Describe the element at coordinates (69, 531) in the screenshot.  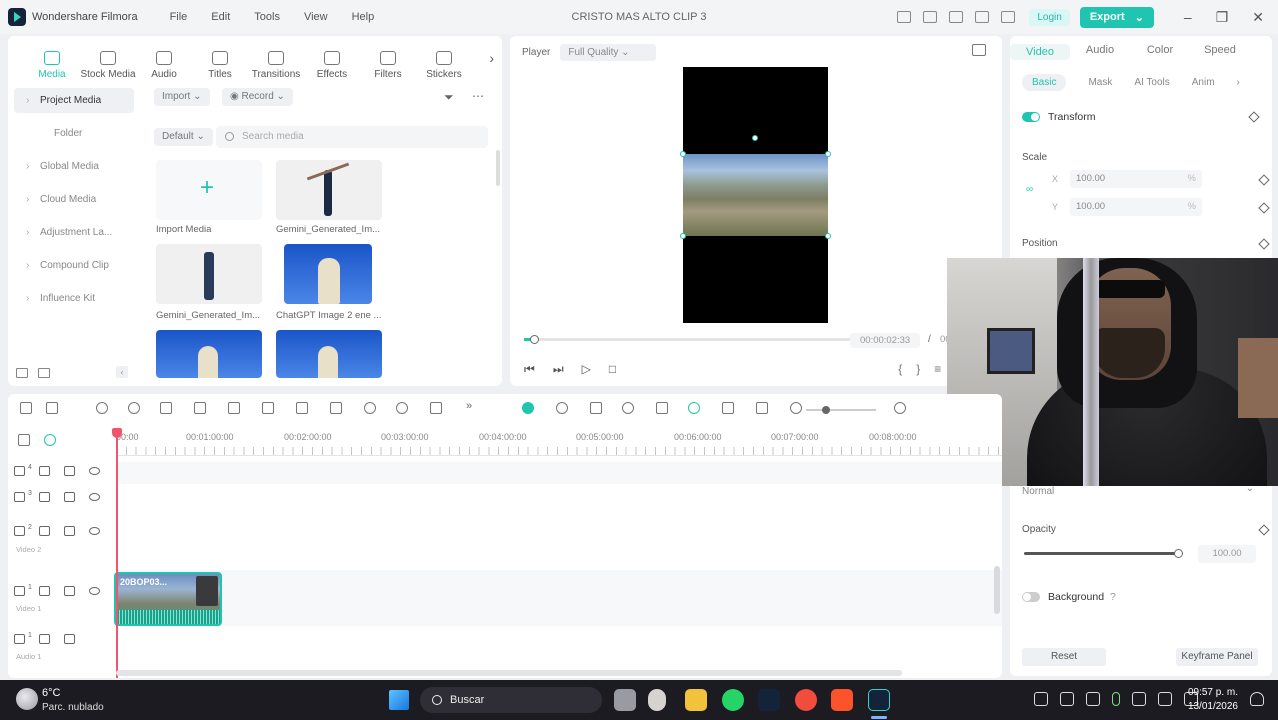
I see `speaker-icon` at that location.